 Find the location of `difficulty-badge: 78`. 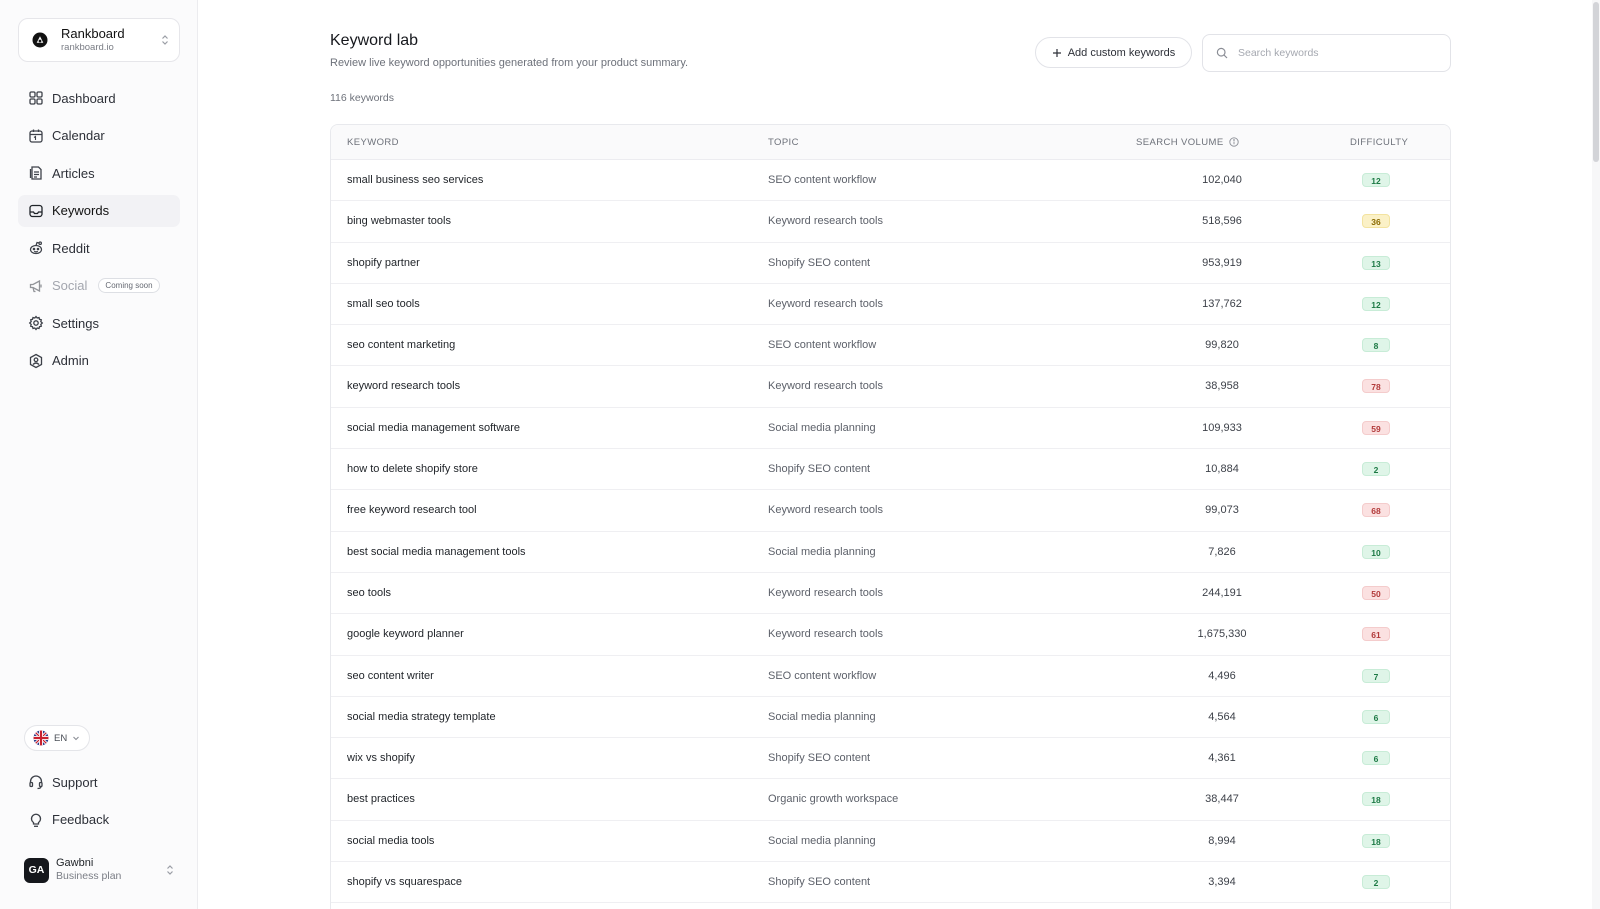

difficulty-badge: 78 is located at coordinates (1376, 386).